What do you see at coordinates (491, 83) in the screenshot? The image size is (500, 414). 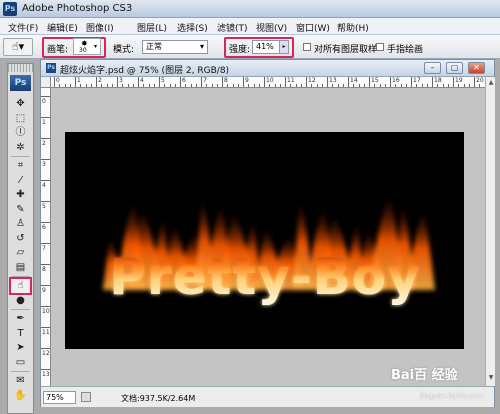 I see `scroll-up-icon: ▲` at bounding box center [491, 83].